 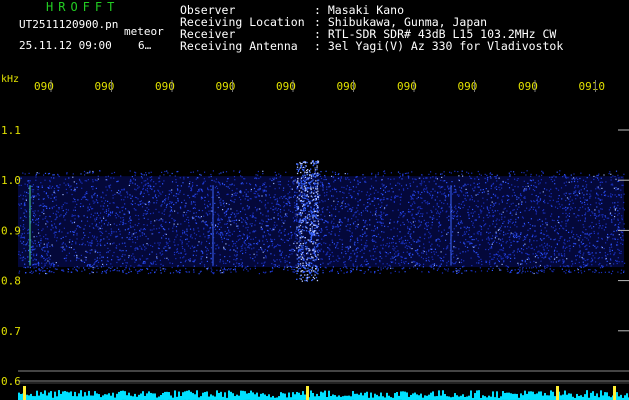 I want to click on freq-tick-label: 0.8, so click(x=11, y=281).